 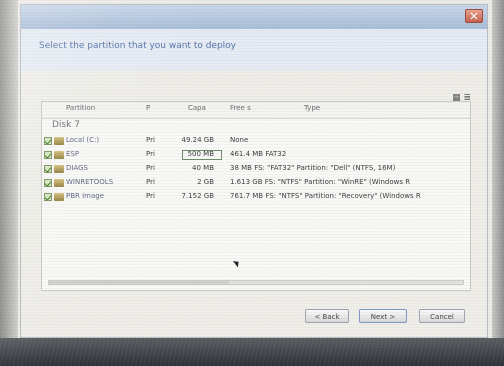 What do you see at coordinates (239, 140) in the screenshot?
I see `partition-free-space: None` at bounding box center [239, 140].